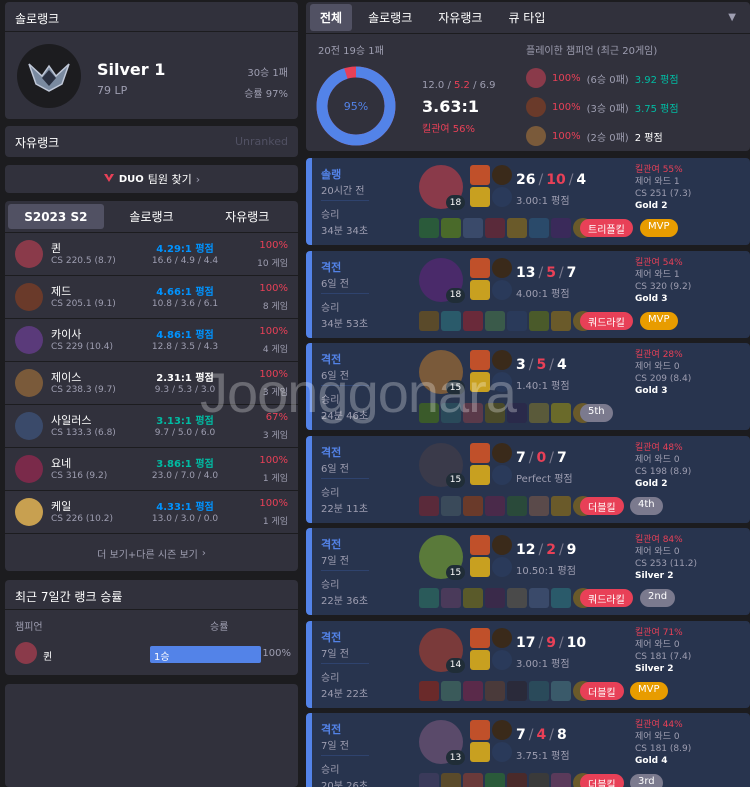  What do you see at coordinates (607, 80) in the screenshot?
I see `played-wl: (6승 0패)` at bounding box center [607, 80].